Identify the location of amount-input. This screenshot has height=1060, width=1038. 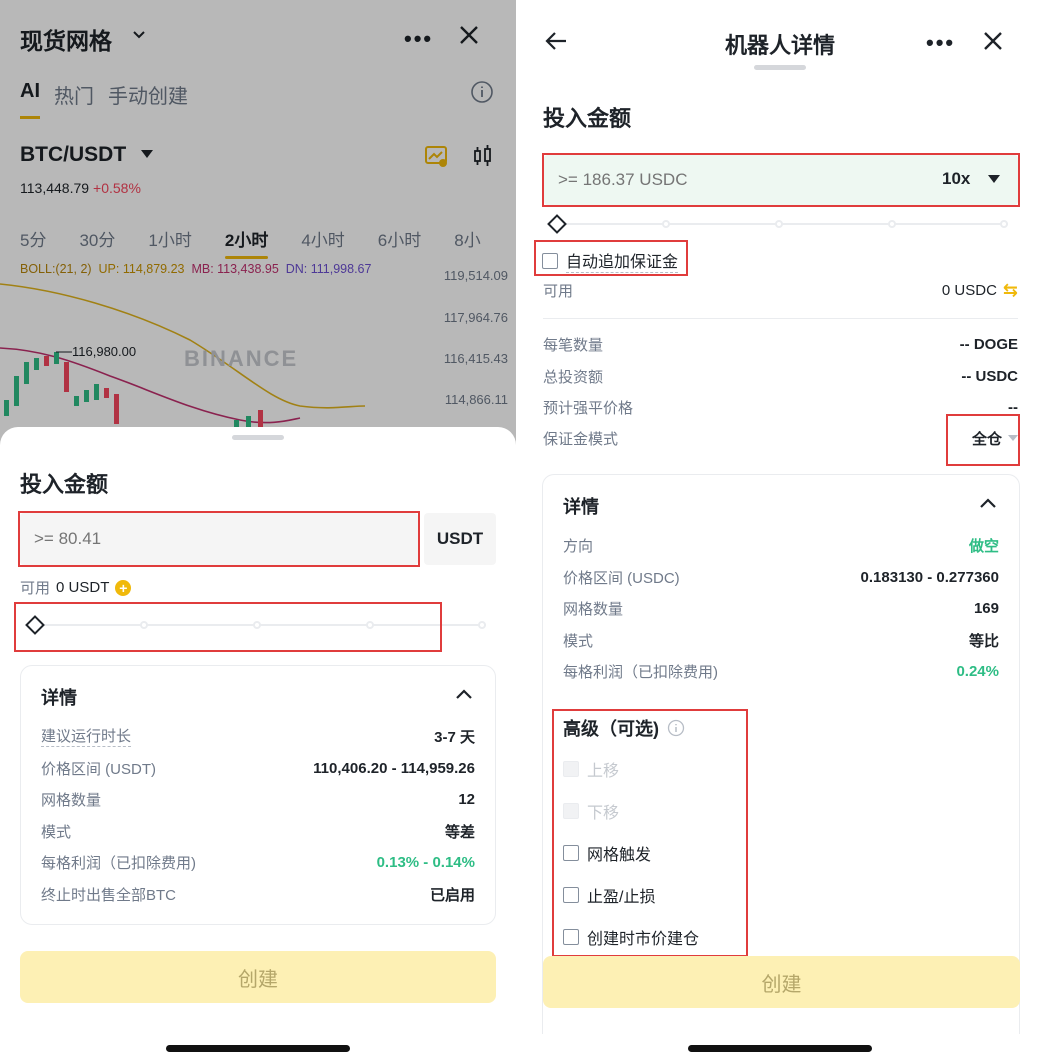
(219, 539).